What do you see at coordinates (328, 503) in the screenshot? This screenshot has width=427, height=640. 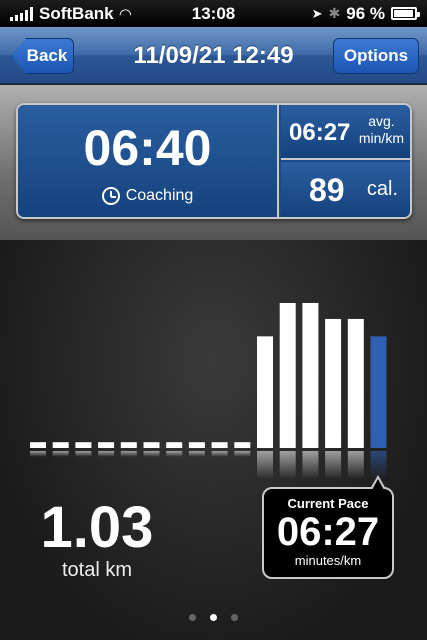 I see `current-pace-title: Current Pace` at bounding box center [328, 503].